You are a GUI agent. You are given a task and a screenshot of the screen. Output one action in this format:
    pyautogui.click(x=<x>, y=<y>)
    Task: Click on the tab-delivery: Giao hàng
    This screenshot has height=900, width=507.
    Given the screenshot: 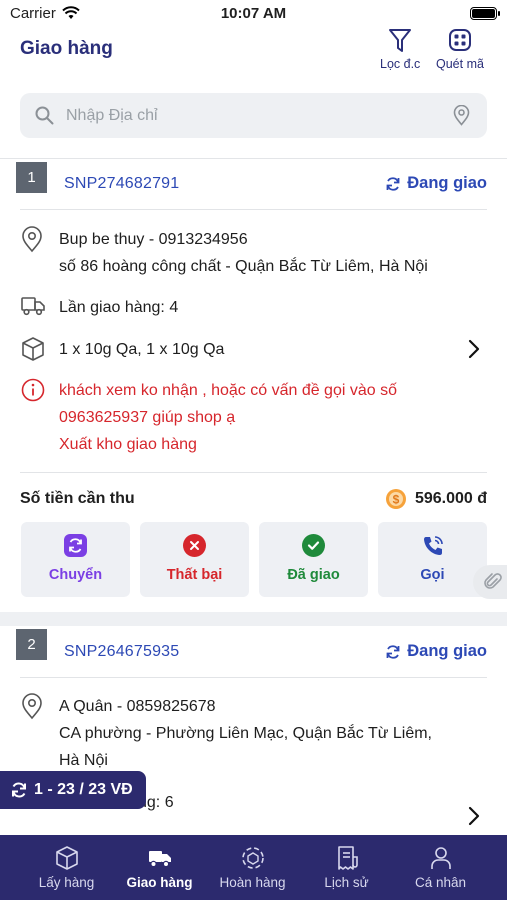 What is the action you would take?
    pyautogui.click(x=159, y=867)
    